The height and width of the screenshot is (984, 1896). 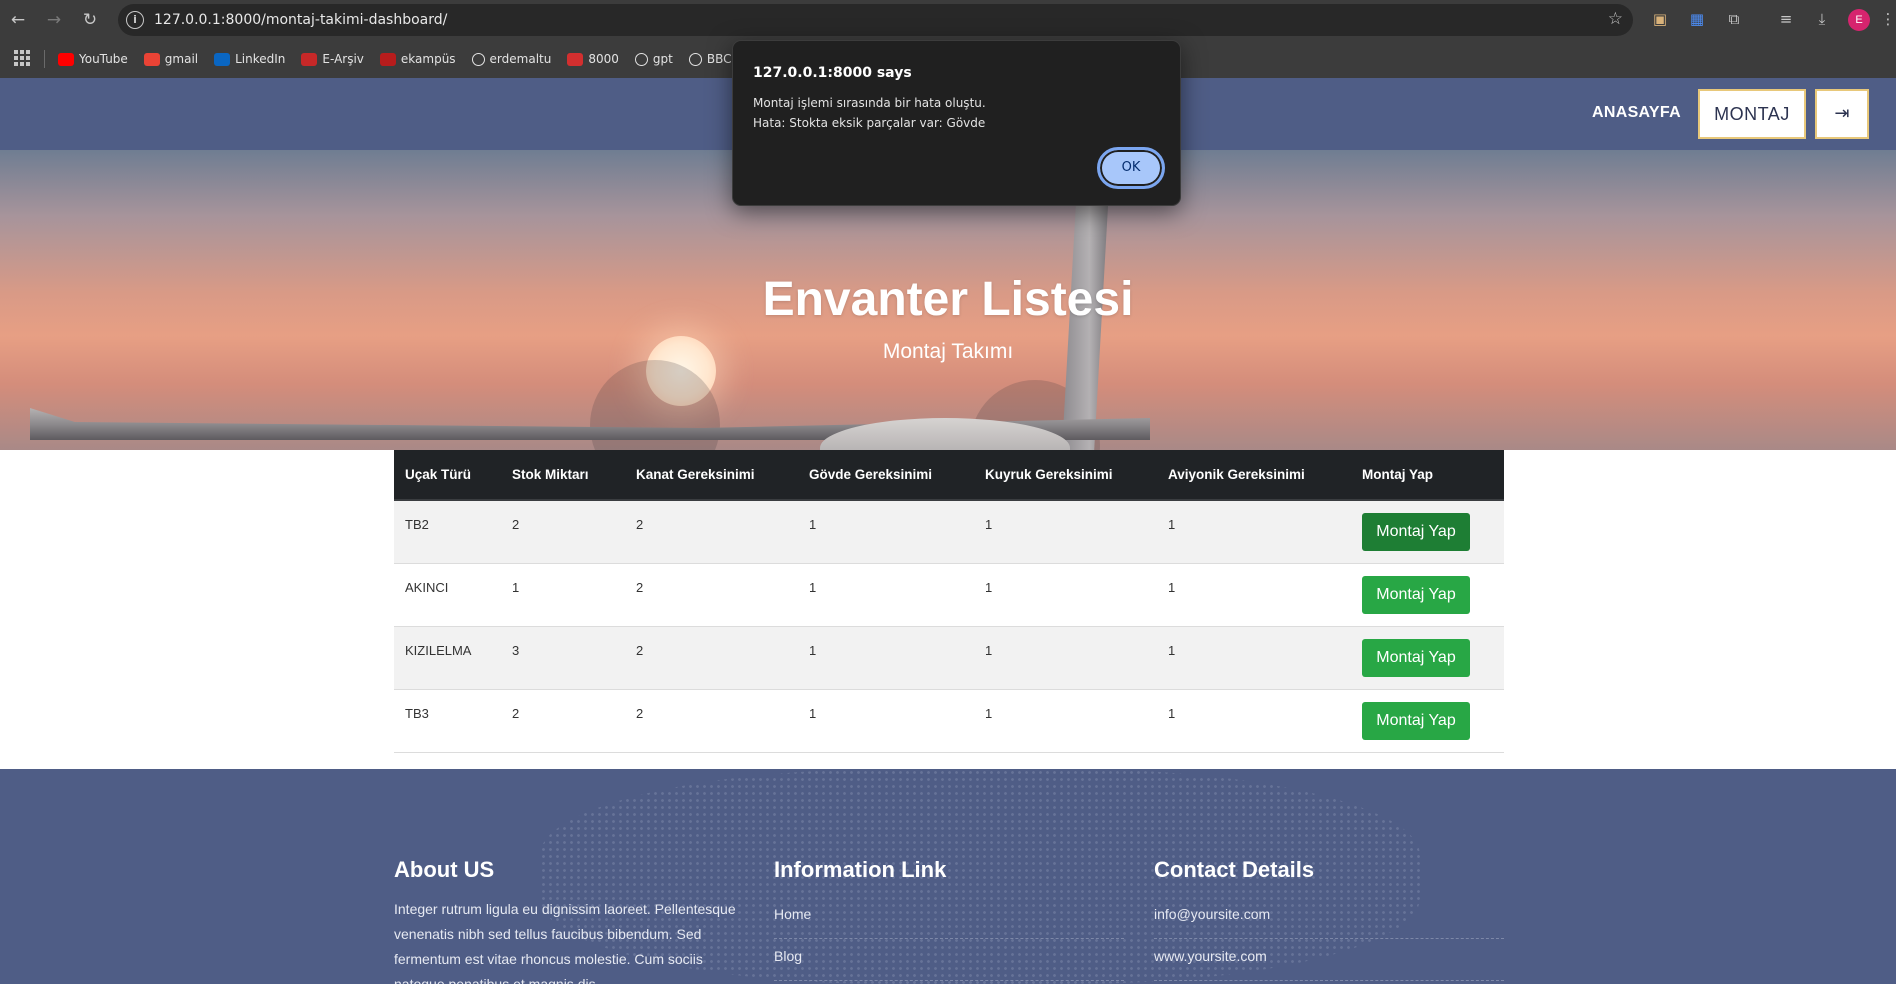 I want to click on dialog-message-line: Montaj işlemi sırasında bir hata oluştu., so click(x=869, y=103).